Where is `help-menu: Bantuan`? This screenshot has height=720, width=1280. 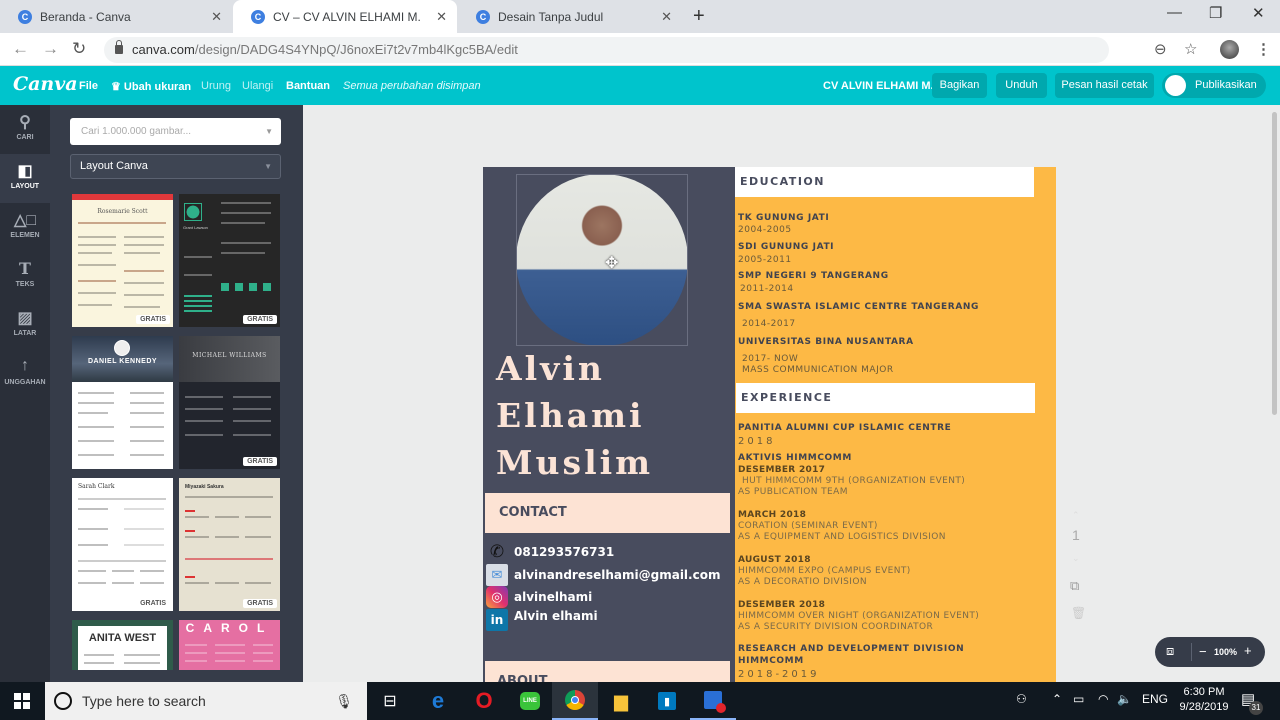 help-menu: Bantuan is located at coordinates (308, 86).